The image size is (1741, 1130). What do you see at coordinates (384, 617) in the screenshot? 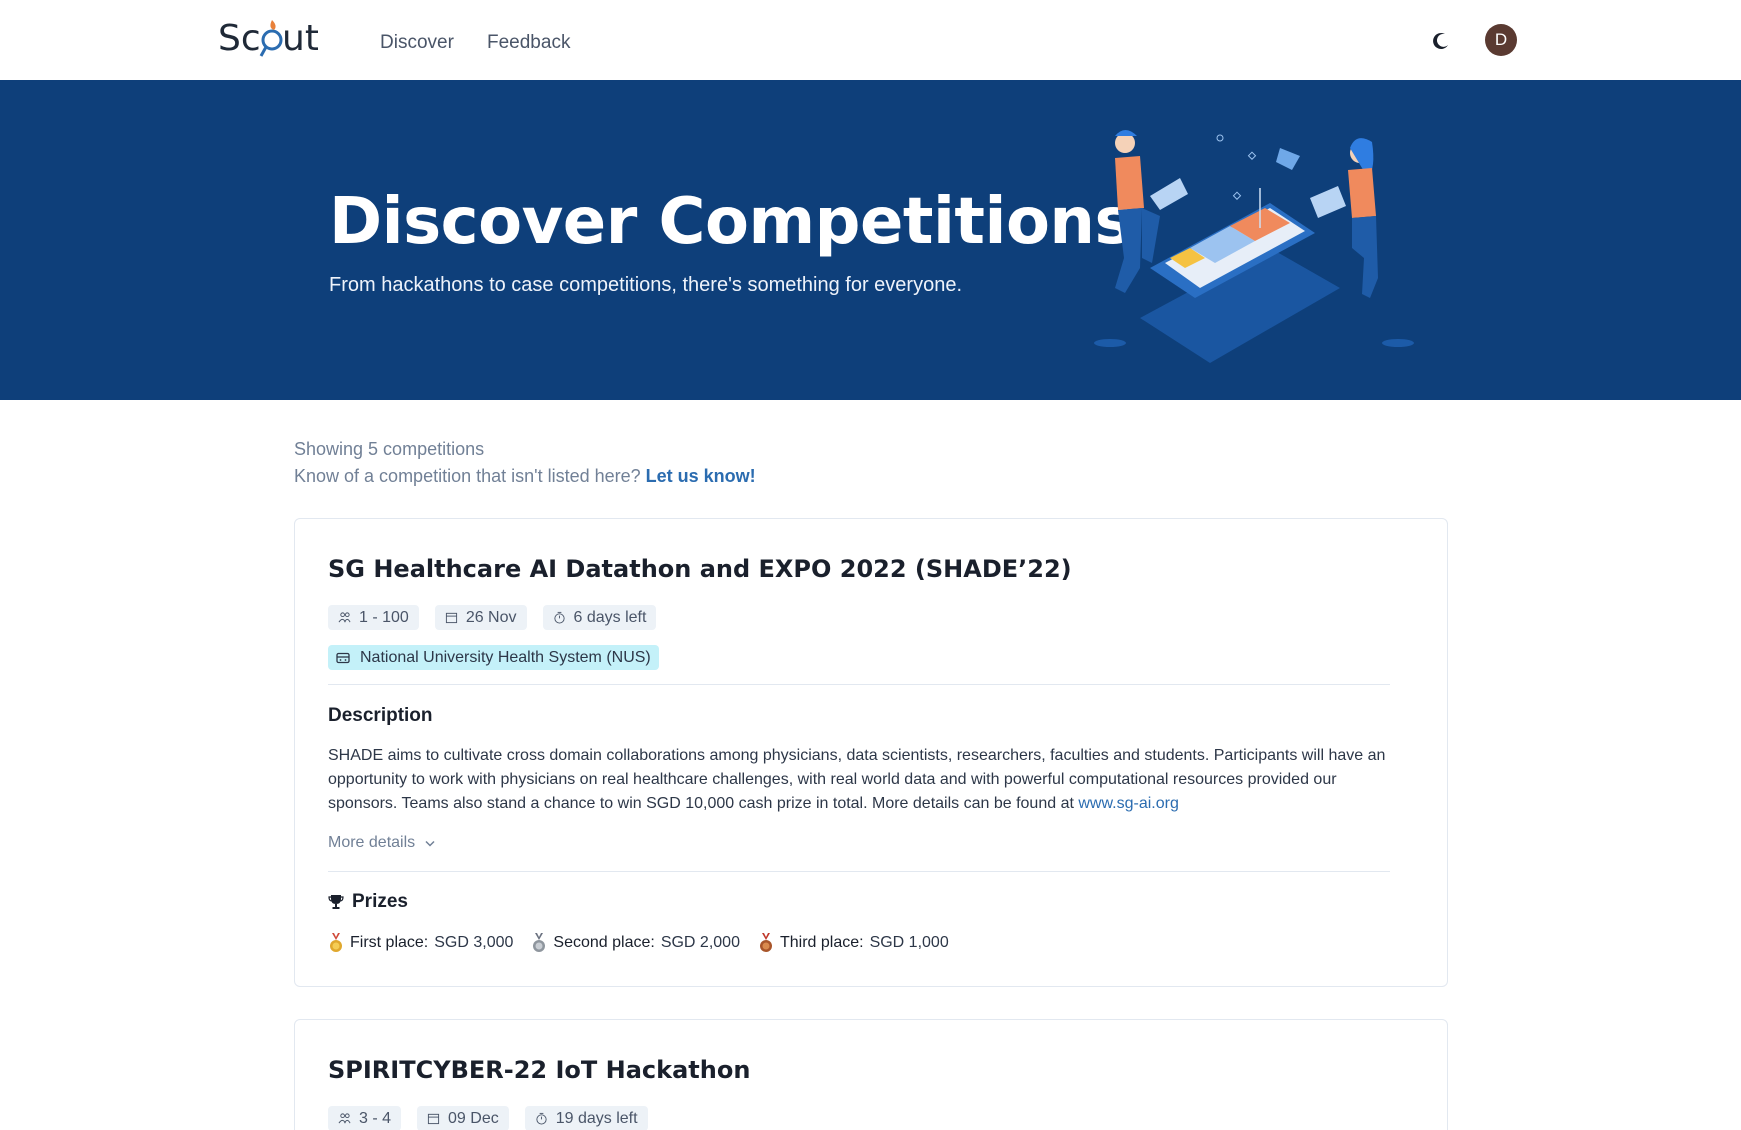
I see `team-size-text: 1 - 100` at bounding box center [384, 617].